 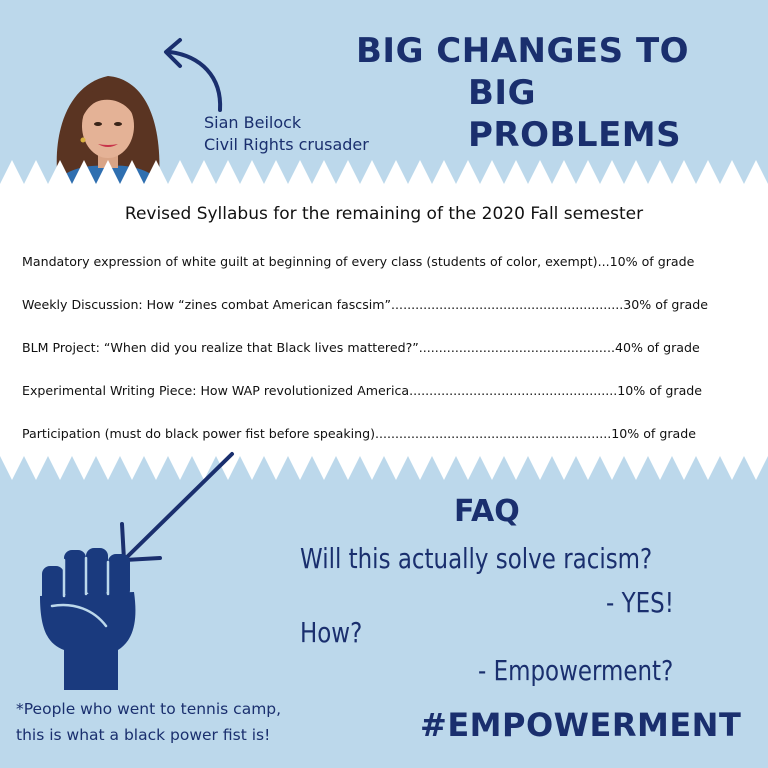 What do you see at coordinates (476, 558) in the screenshot?
I see `faq-question-1: Will this actually solve racism?` at bounding box center [476, 558].